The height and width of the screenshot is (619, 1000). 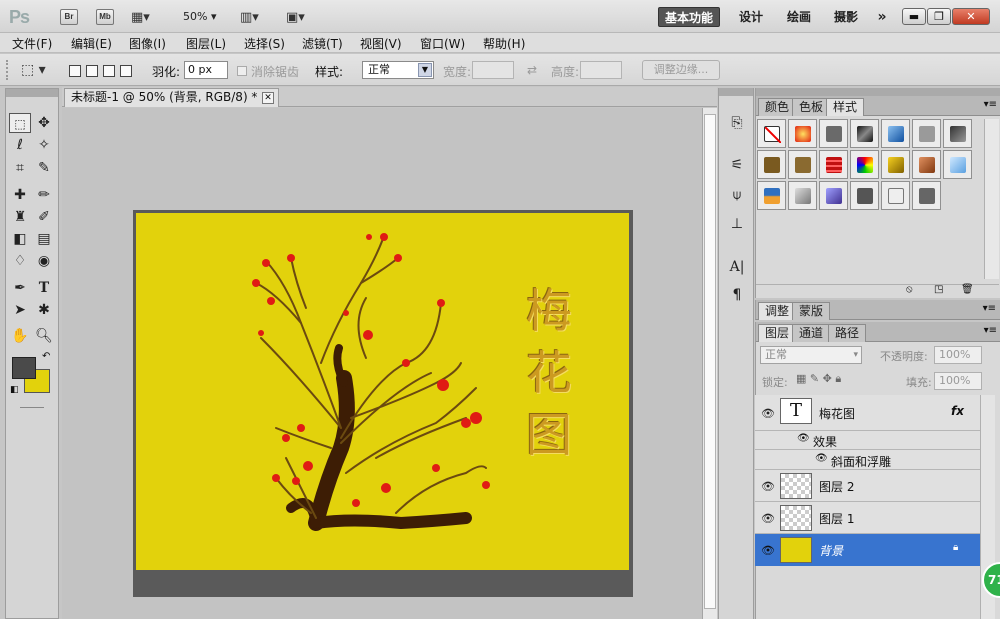 I want to click on fill-input: 100%, so click(x=958, y=381).